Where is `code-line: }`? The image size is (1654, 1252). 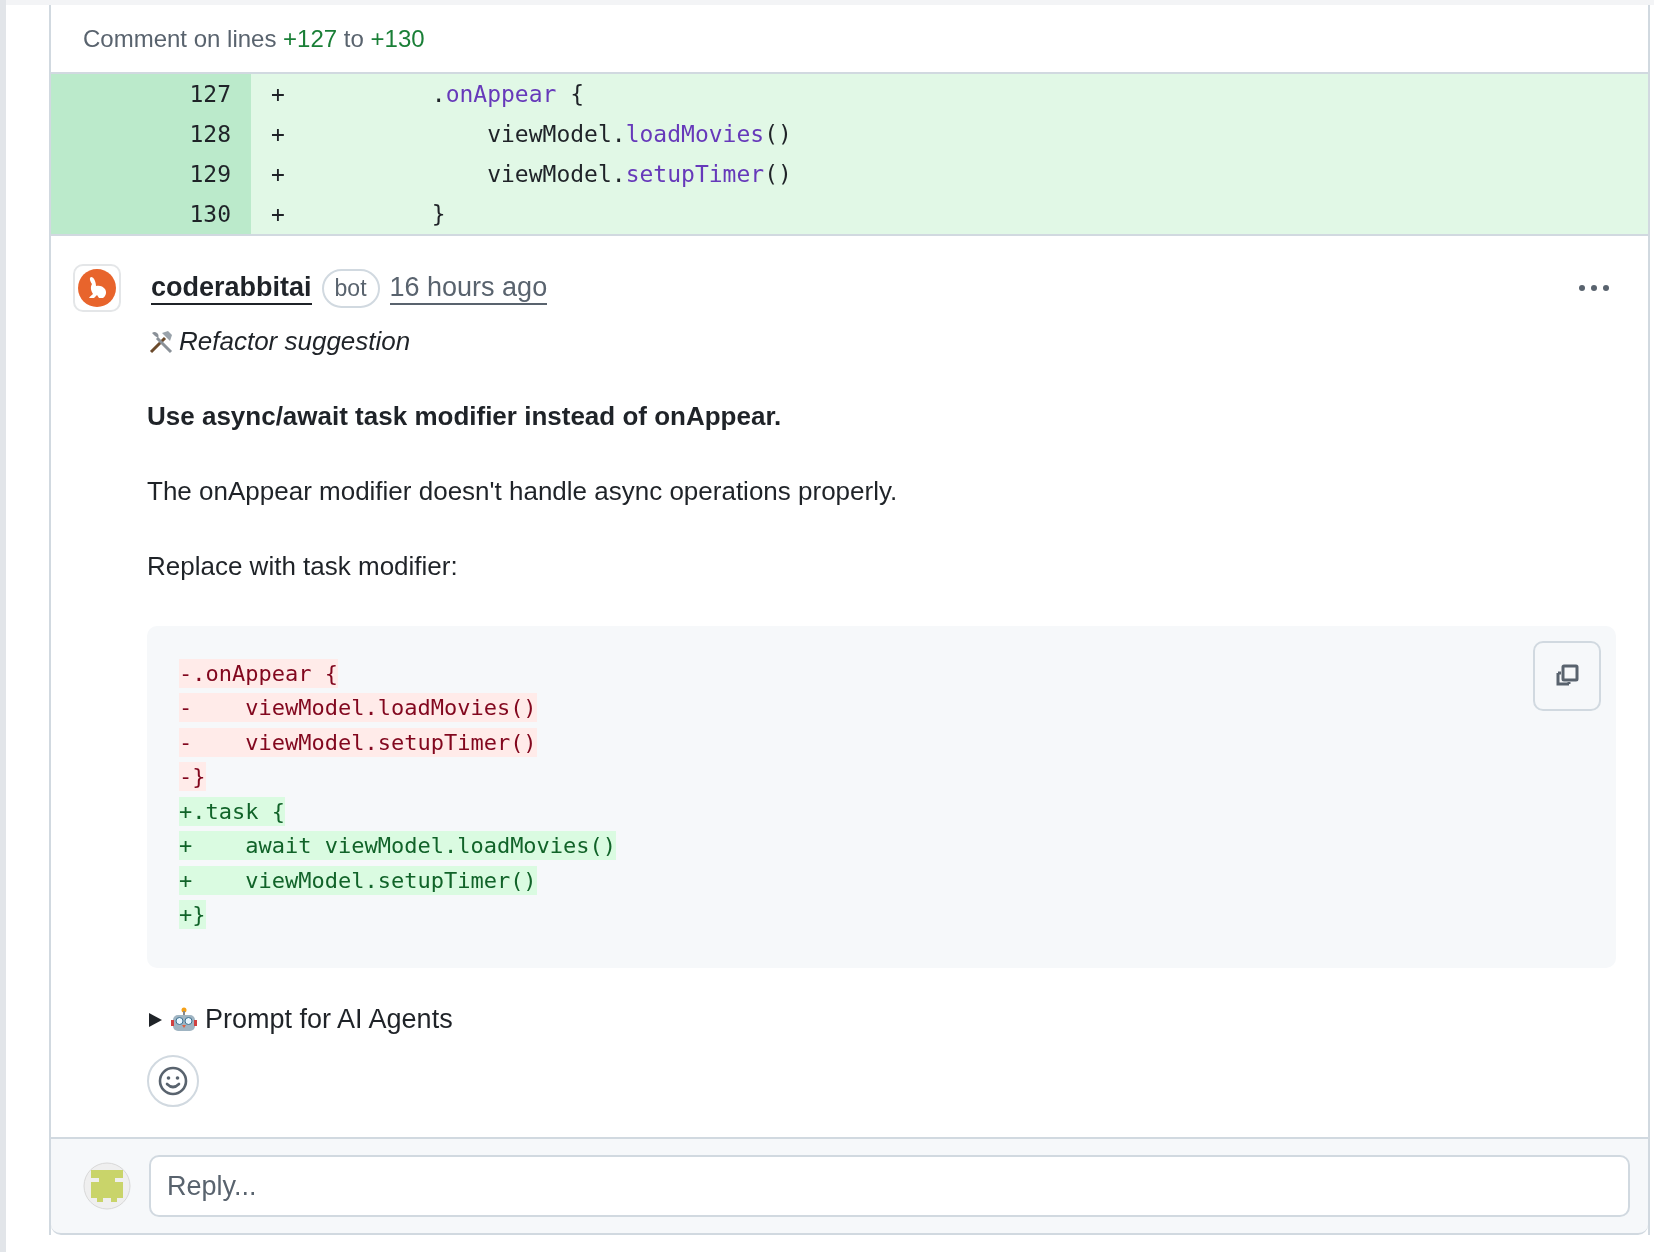 code-line: } is located at coordinates (438, 214).